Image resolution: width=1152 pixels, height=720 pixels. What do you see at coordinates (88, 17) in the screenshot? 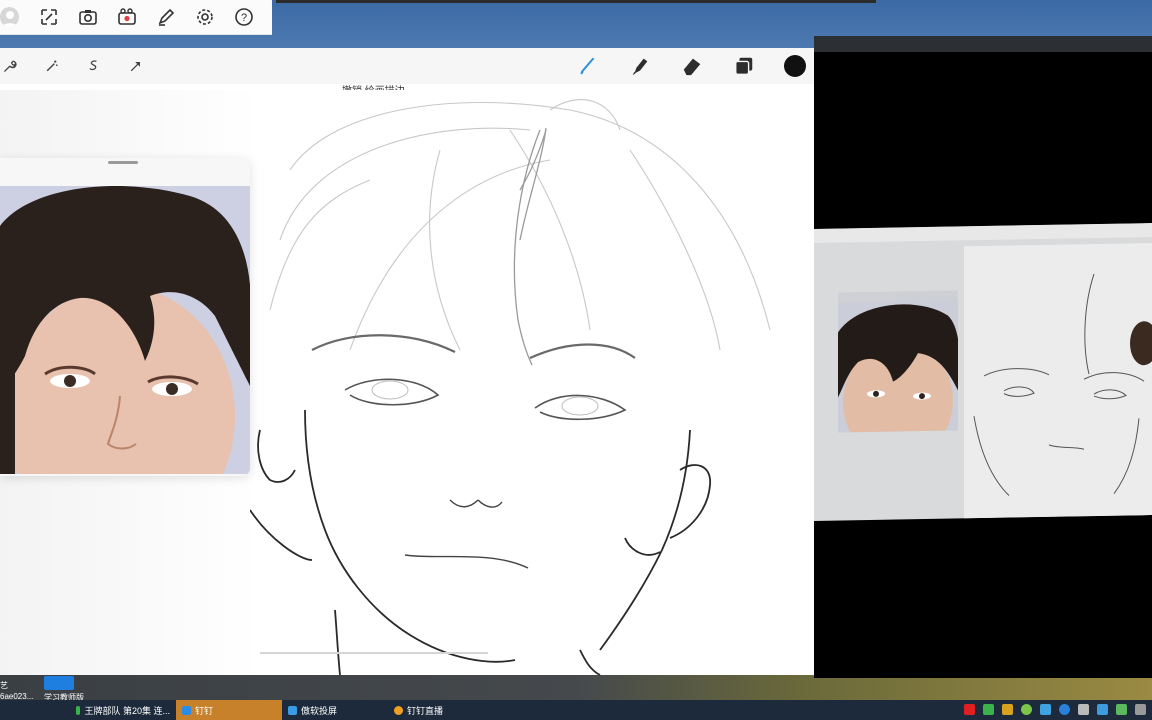
I see `camera-icon` at bounding box center [88, 17].